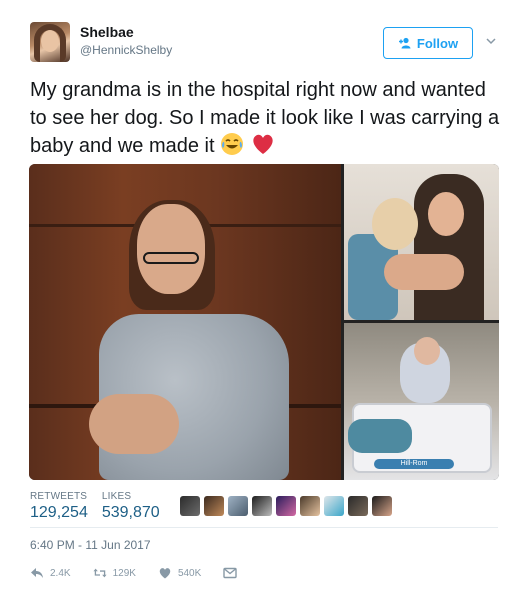 This screenshot has height=590, width=529. What do you see at coordinates (37, 573) in the screenshot?
I see `reply-icon` at bounding box center [37, 573].